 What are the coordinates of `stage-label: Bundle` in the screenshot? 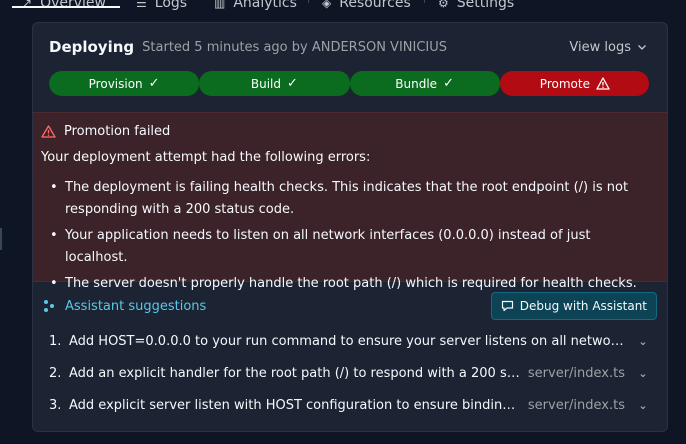 It's located at (416, 83).